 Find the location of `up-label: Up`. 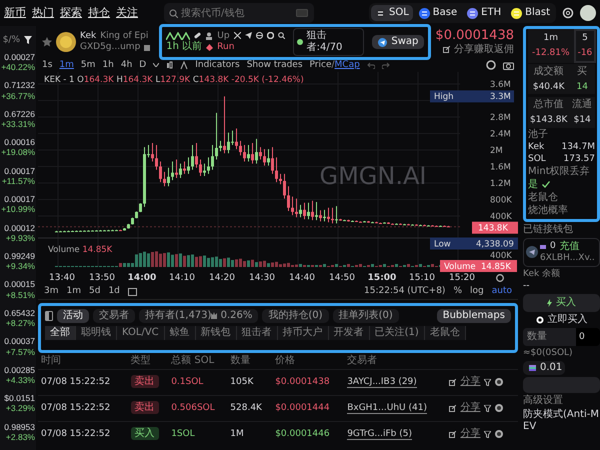

up-label: Up is located at coordinates (223, 36).